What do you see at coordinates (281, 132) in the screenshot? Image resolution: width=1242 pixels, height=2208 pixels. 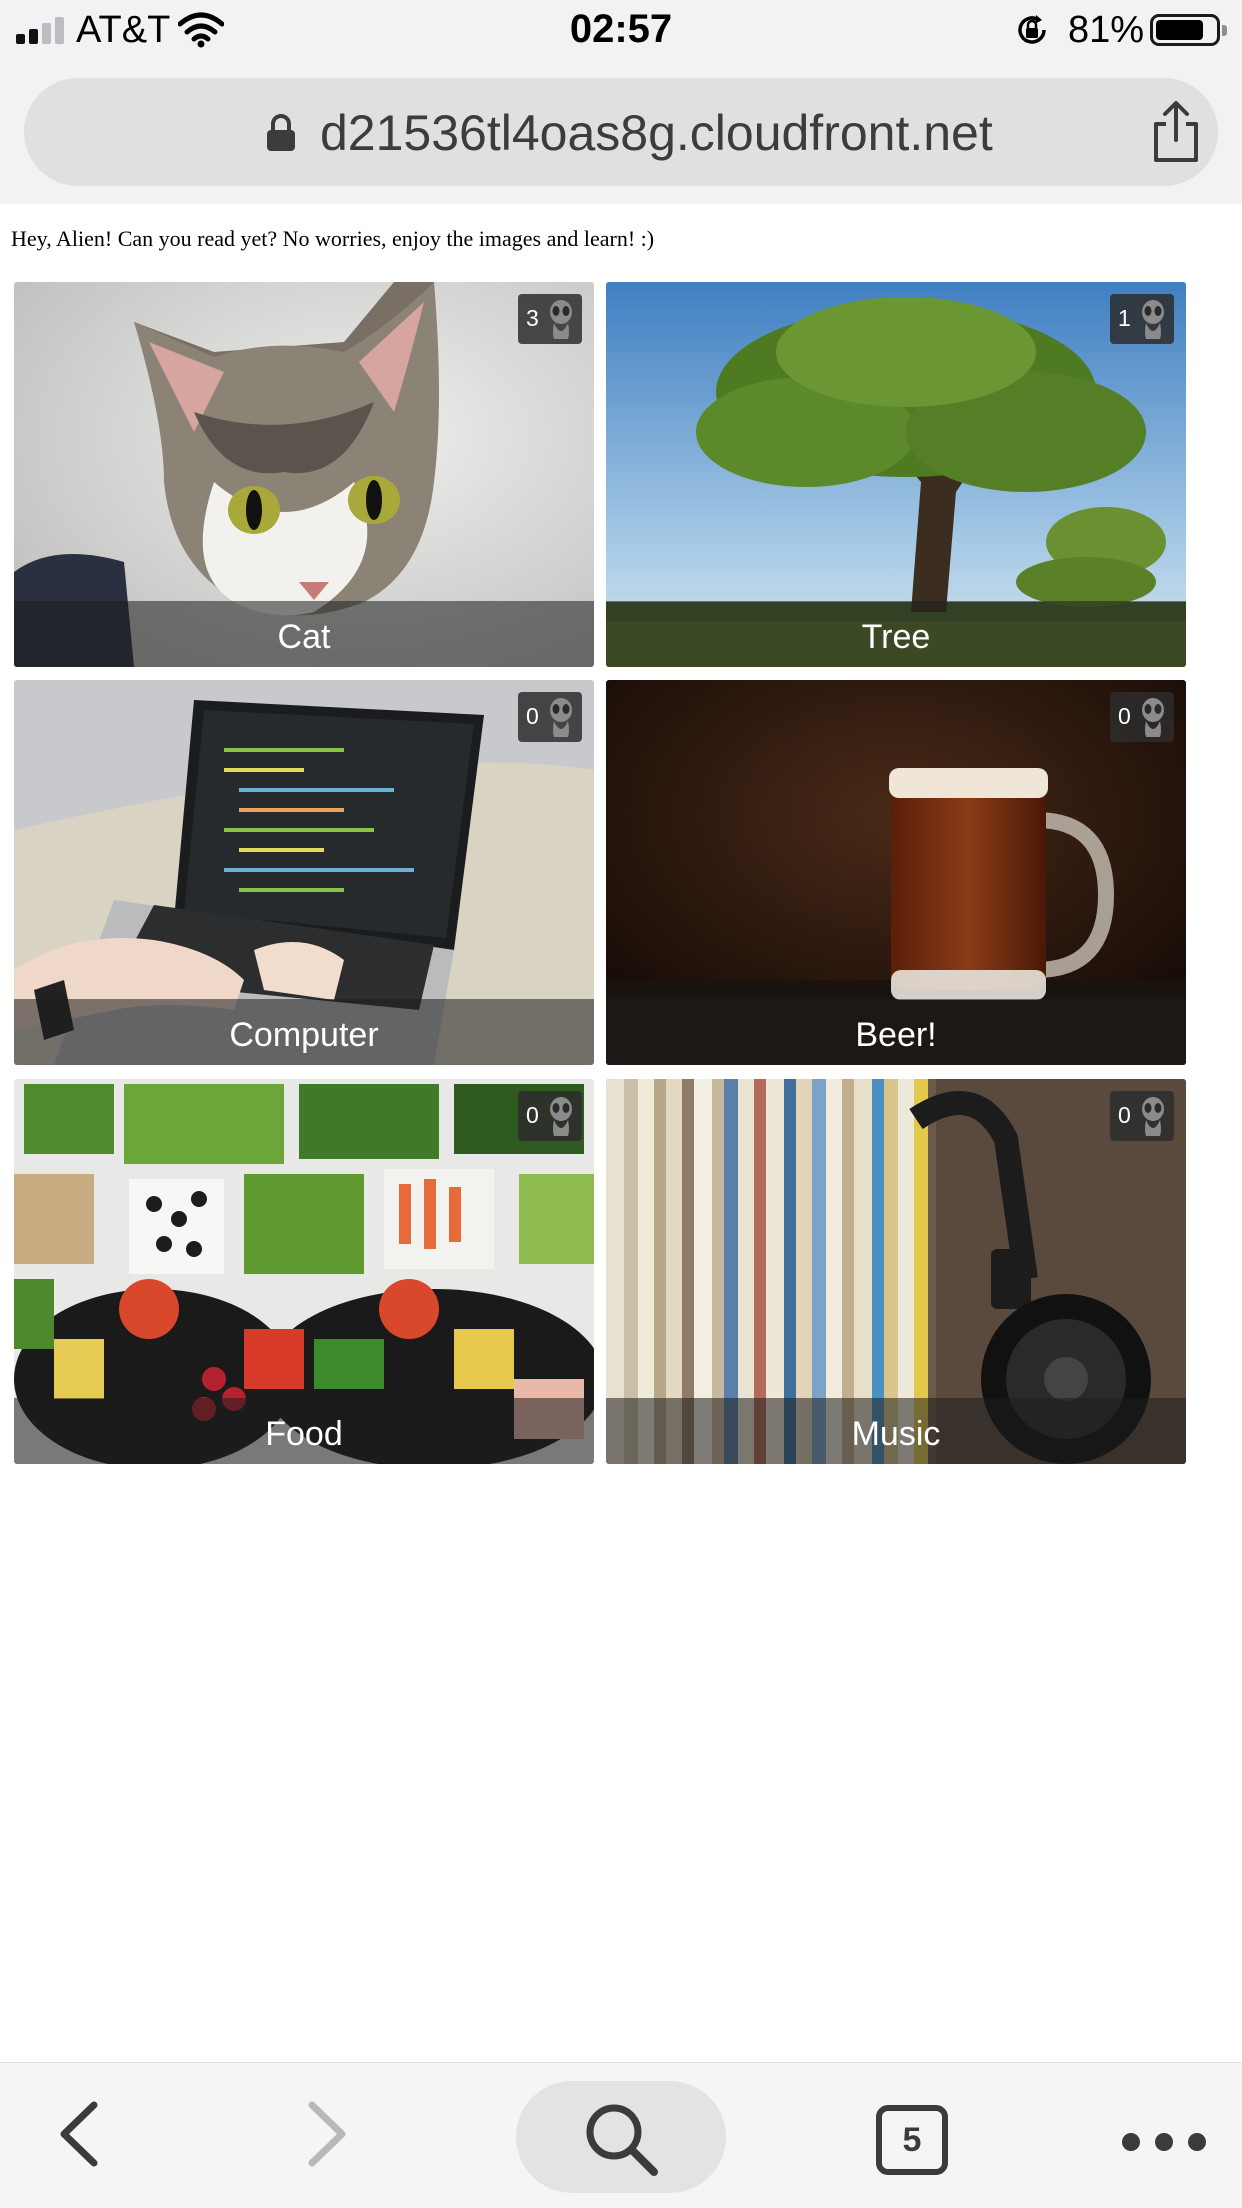 I see `lock-icon` at bounding box center [281, 132].